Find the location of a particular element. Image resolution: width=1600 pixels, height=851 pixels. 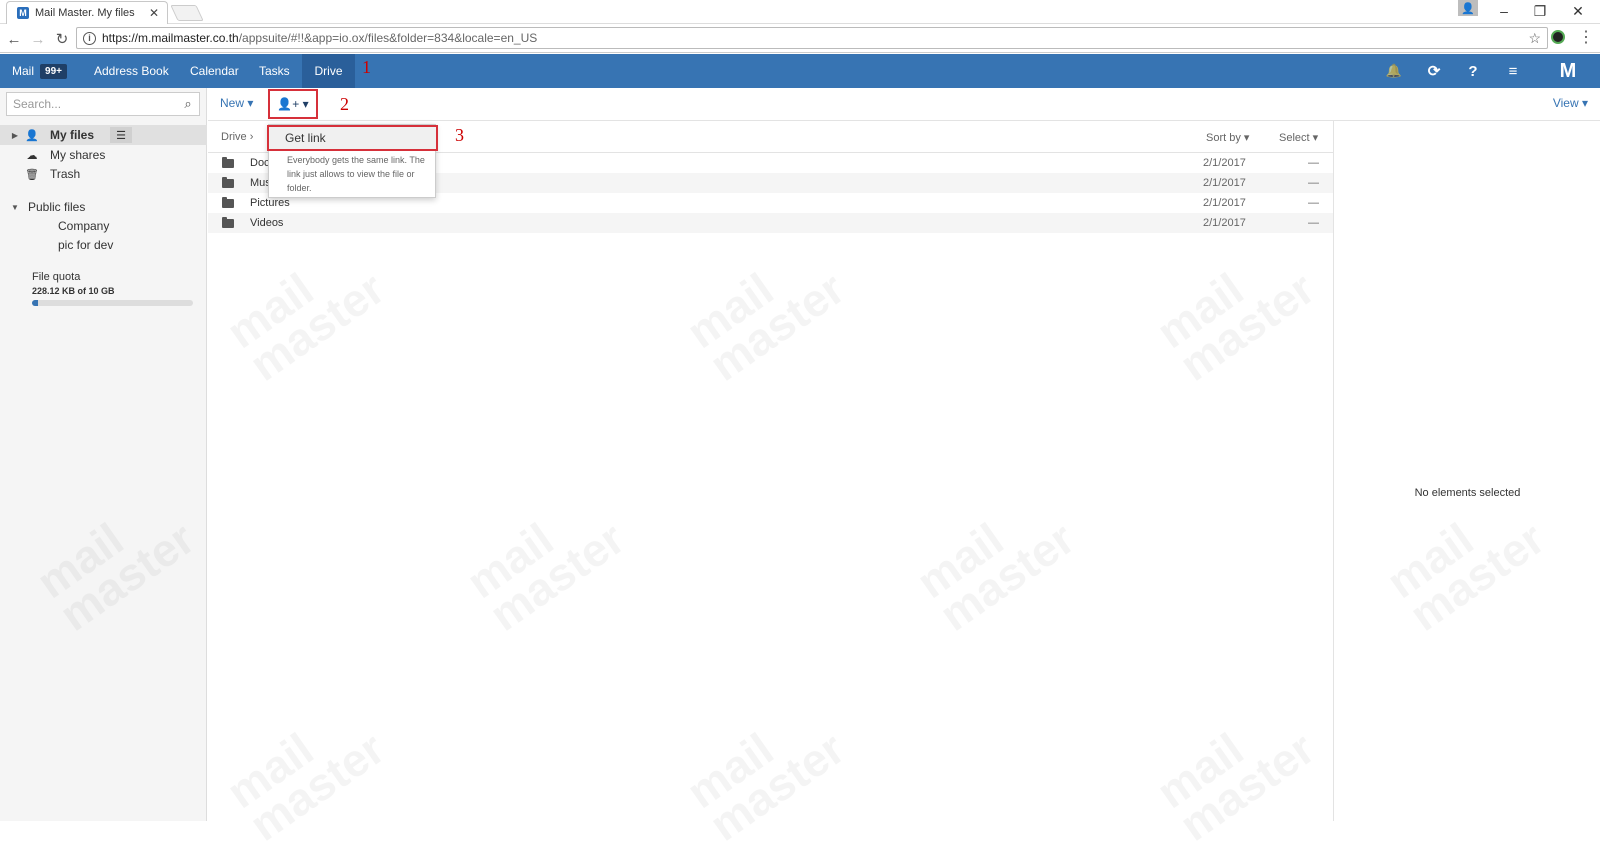

expand-caret-icon: ▶ is located at coordinates (15, 135).